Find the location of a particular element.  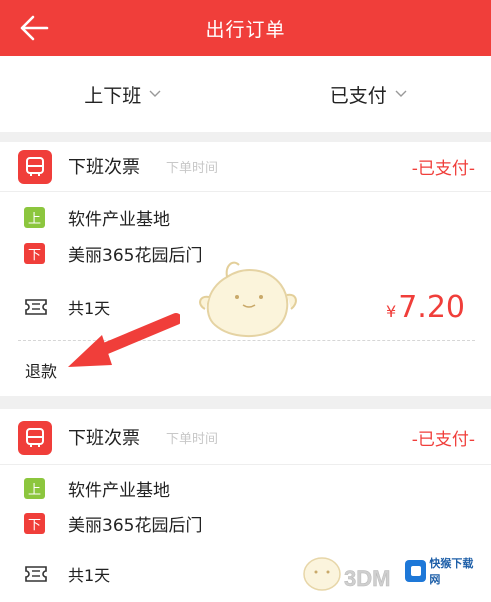

ticket-days: 共1天 is located at coordinates (89, 575).